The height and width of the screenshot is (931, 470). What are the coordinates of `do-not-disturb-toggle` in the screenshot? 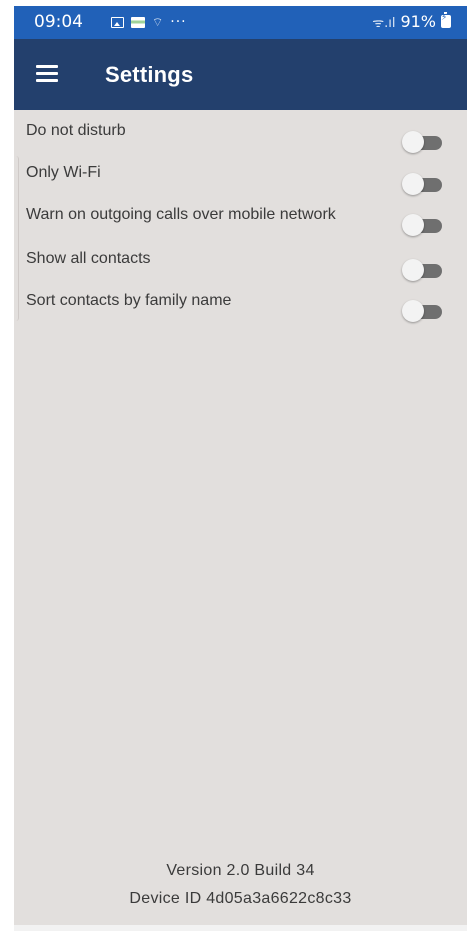 It's located at (422, 142).